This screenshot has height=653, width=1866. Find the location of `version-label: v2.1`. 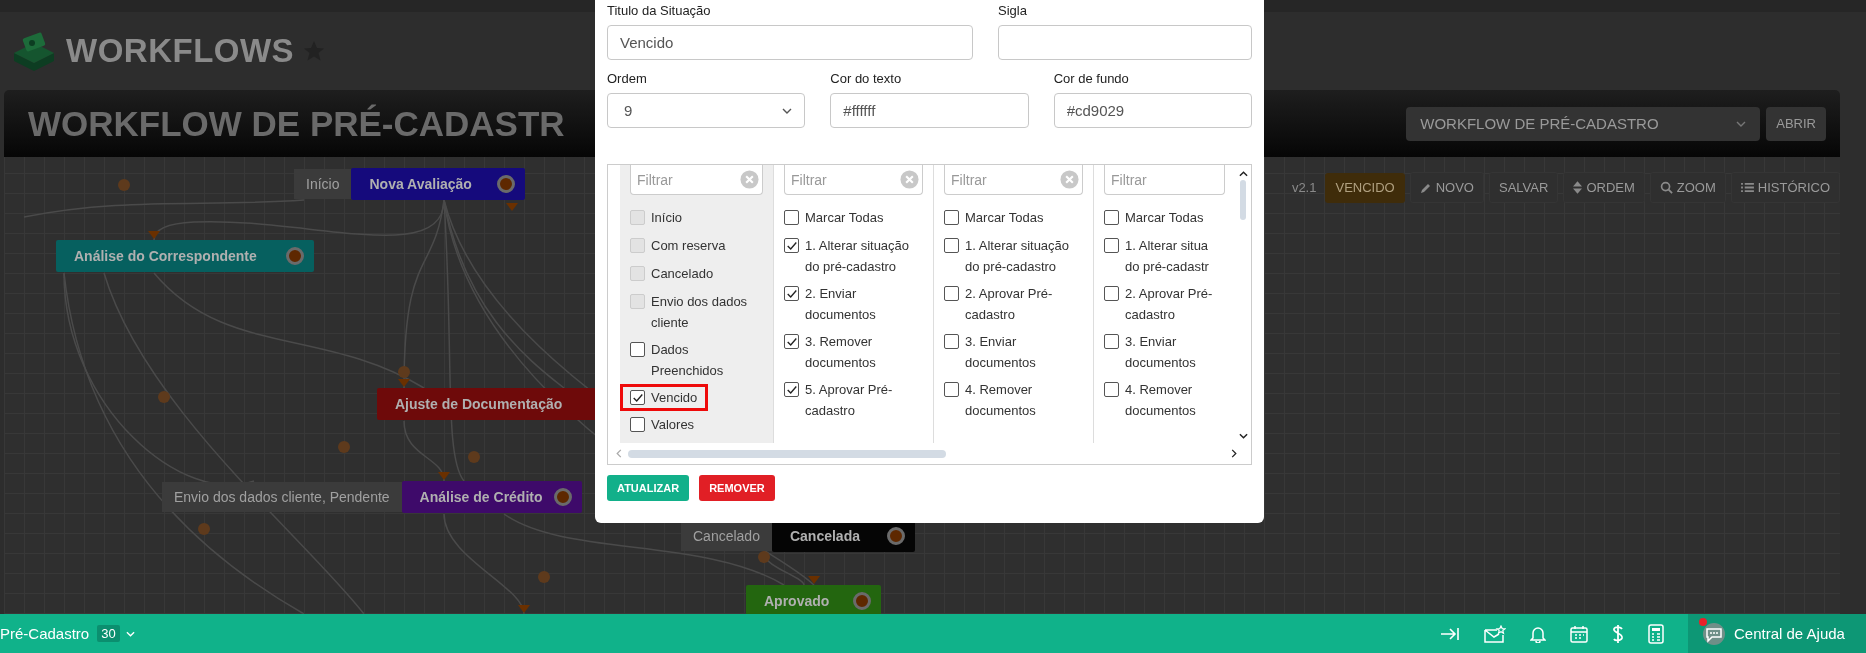

version-label: v2.1 is located at coordinates (1304, 187).